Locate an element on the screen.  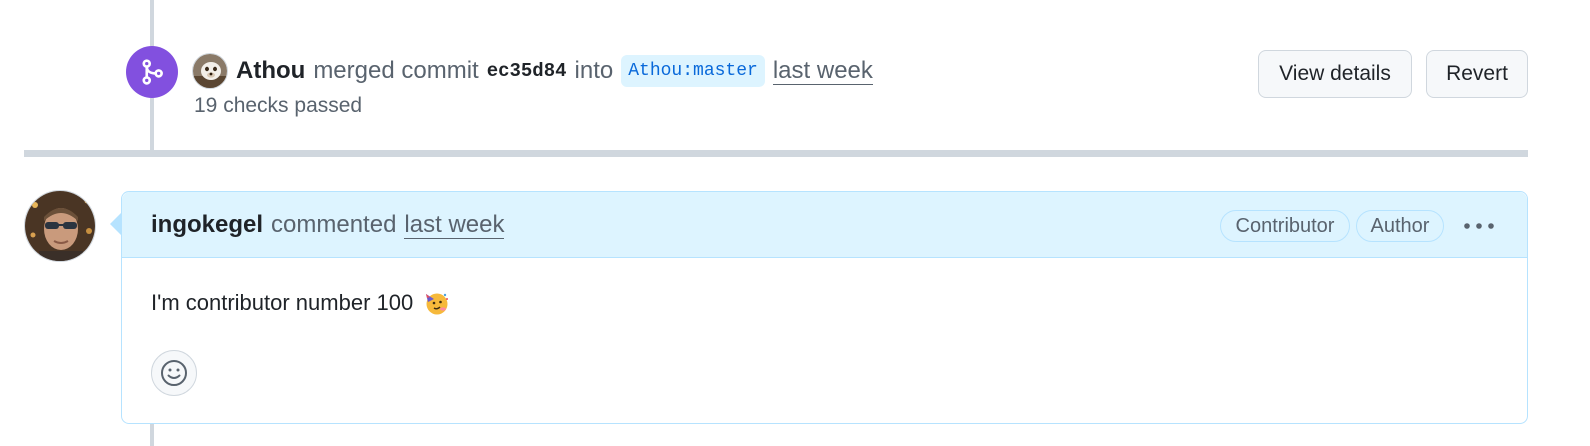
comment-body: I'm contributor number 100 is located at coordinates (300, 303).